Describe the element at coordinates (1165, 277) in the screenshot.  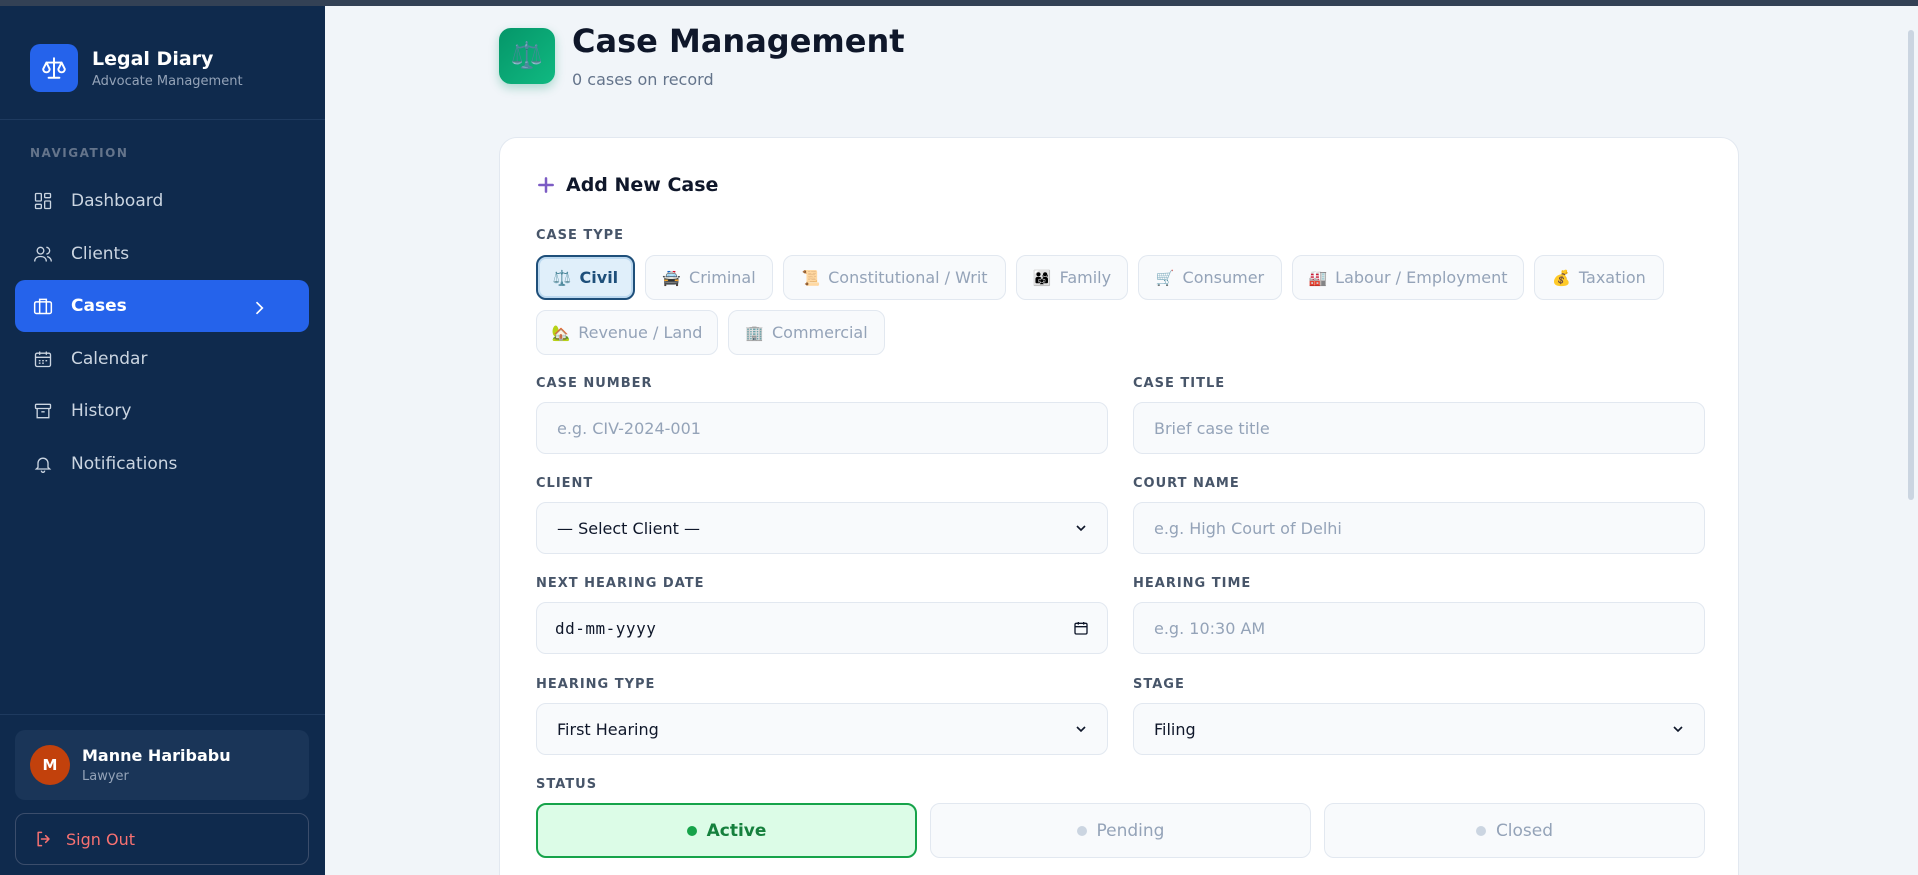
I see `cart-icon: 🛒` at that location.